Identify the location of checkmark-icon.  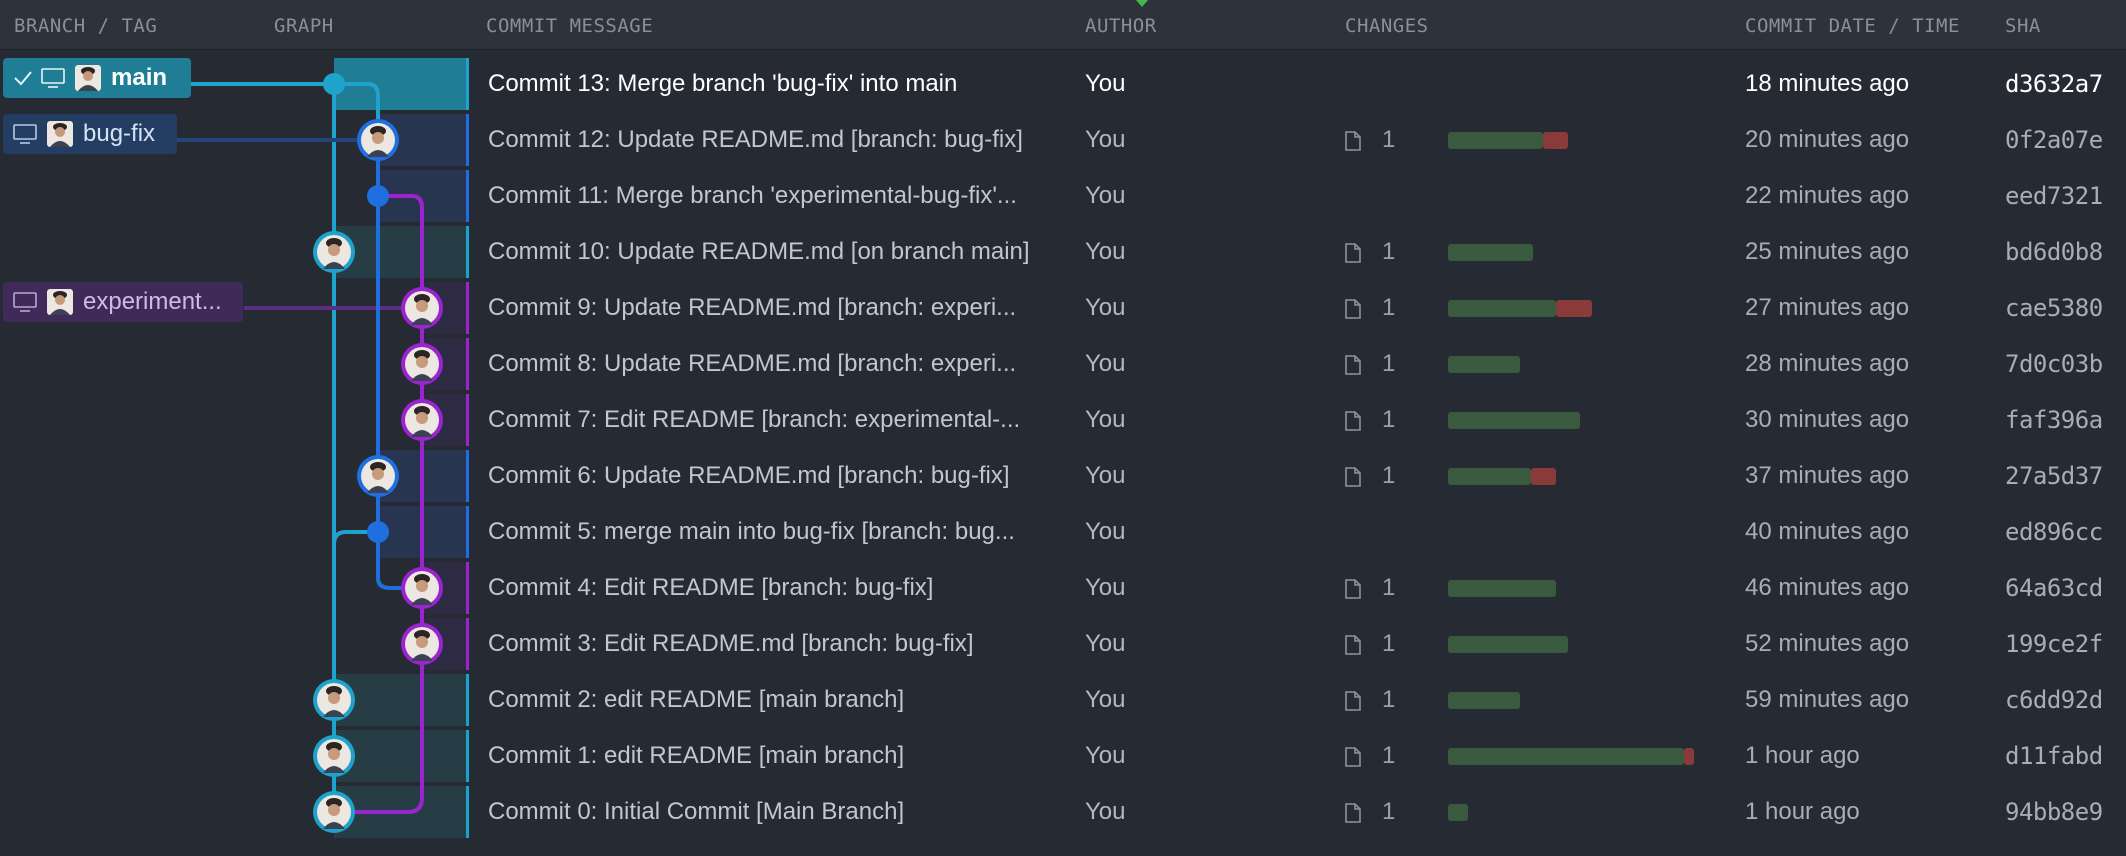
(23, 80).